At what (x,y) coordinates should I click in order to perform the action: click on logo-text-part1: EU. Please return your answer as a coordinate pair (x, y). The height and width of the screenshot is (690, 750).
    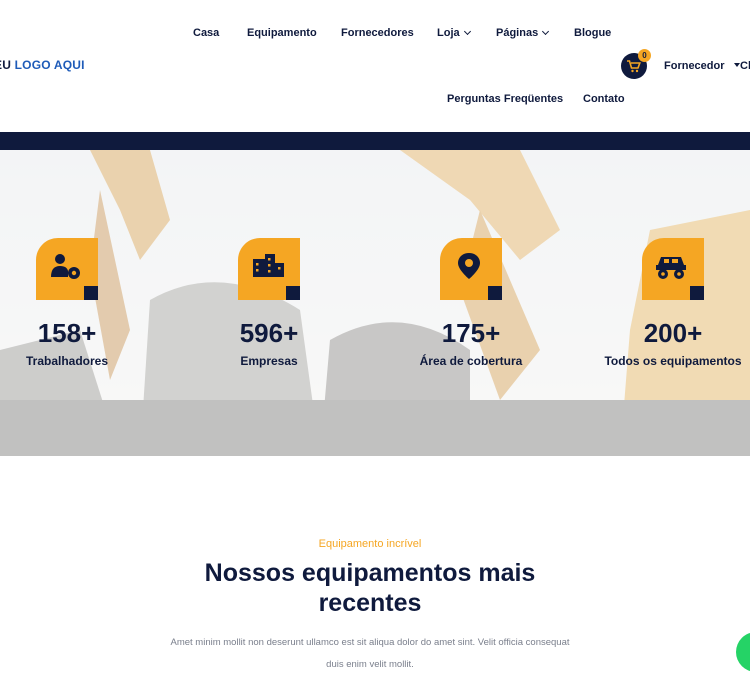
    Looking at the image, I should click on (6, 65).